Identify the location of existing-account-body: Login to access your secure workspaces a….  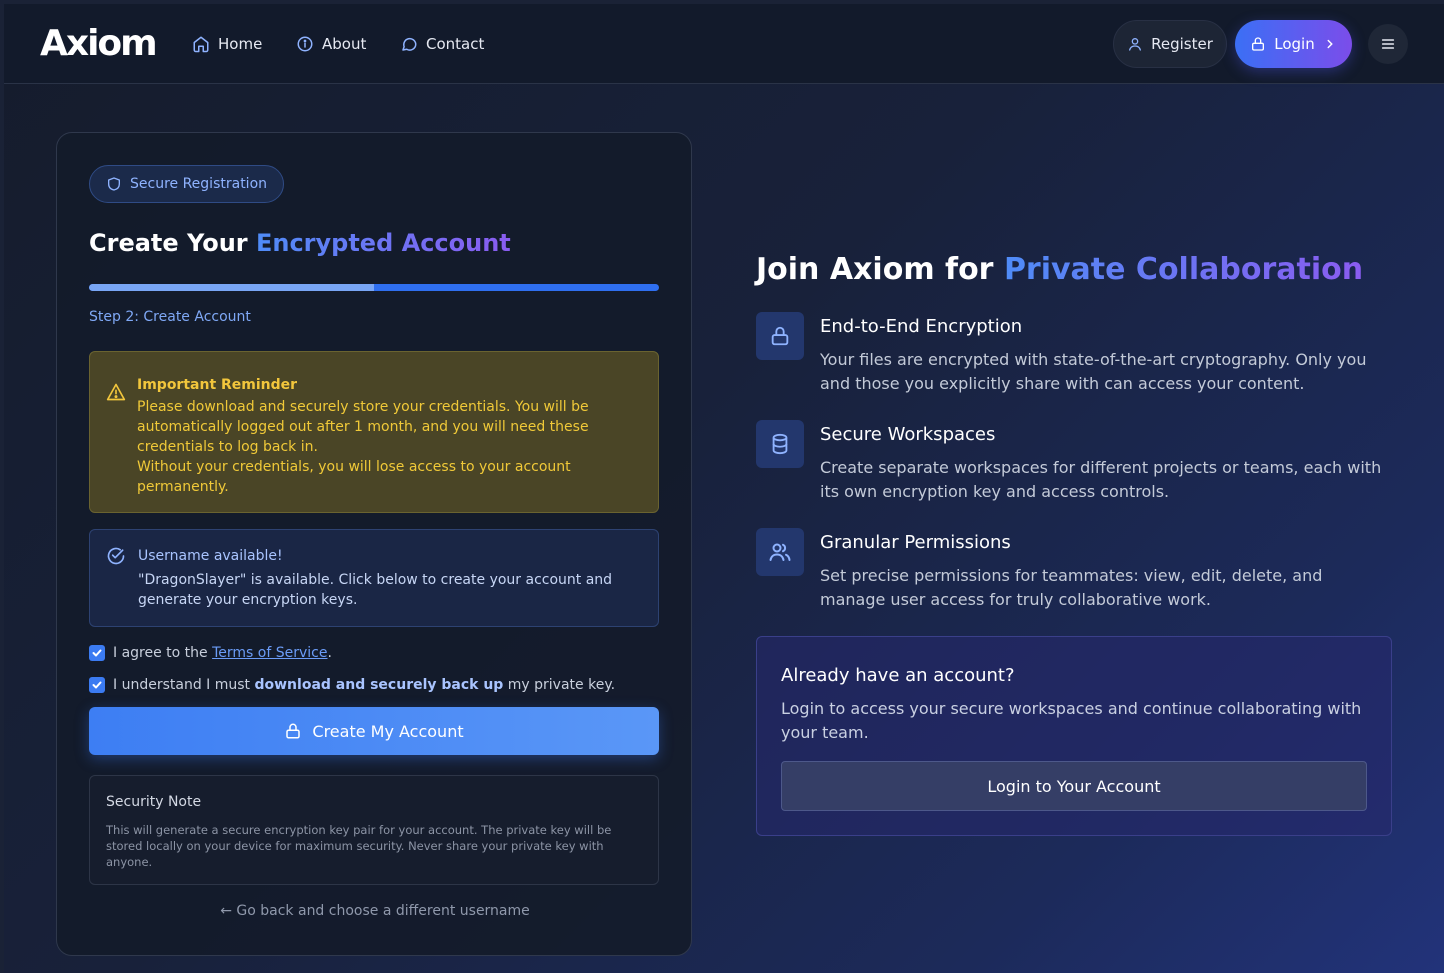
(1071, 720).